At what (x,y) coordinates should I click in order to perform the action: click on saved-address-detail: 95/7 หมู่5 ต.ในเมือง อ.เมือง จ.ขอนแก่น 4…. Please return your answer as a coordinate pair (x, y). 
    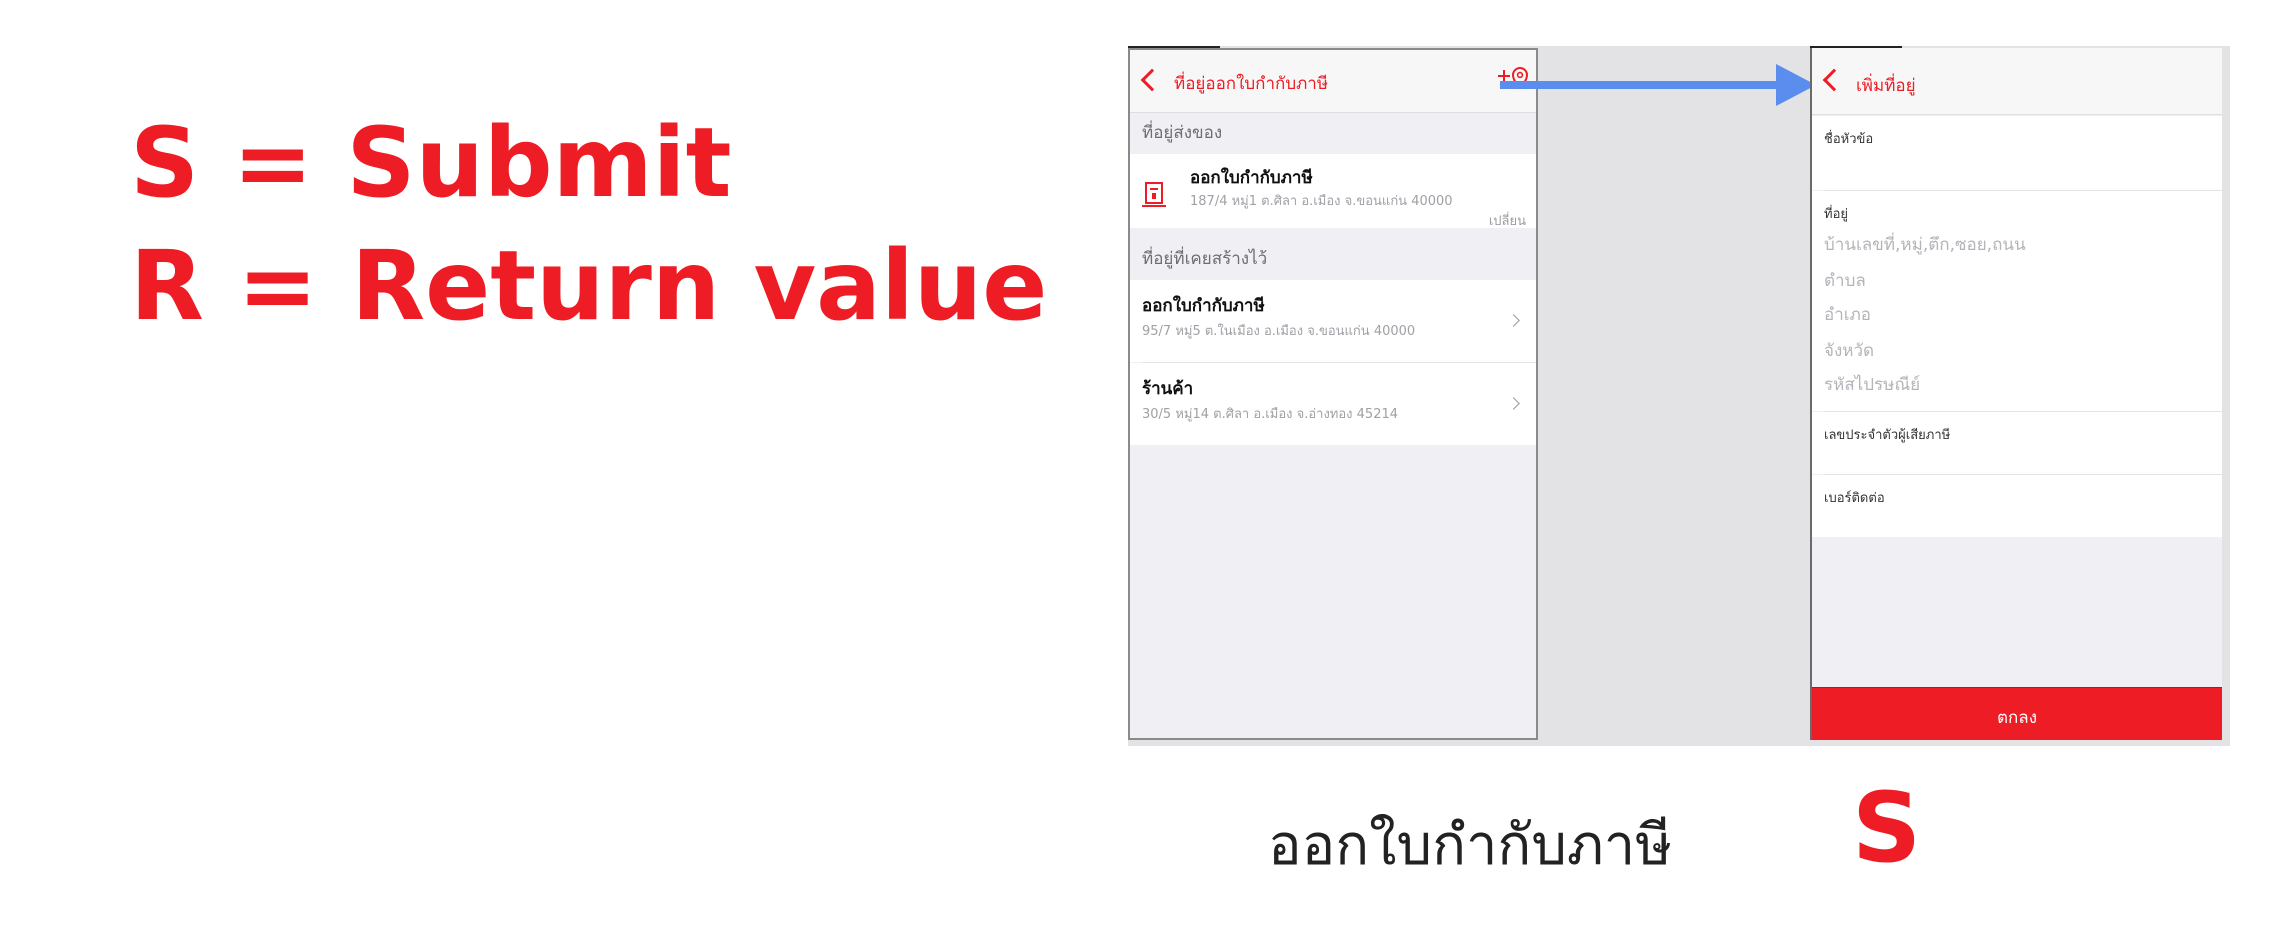
    Looking at the image, I should click on (1279, 331).